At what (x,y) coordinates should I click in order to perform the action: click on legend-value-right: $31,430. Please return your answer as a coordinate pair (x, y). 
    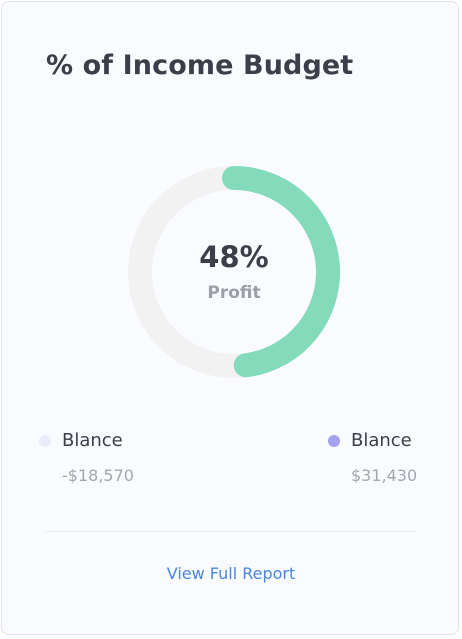
    Looking at the image, I should click on (384, 475).